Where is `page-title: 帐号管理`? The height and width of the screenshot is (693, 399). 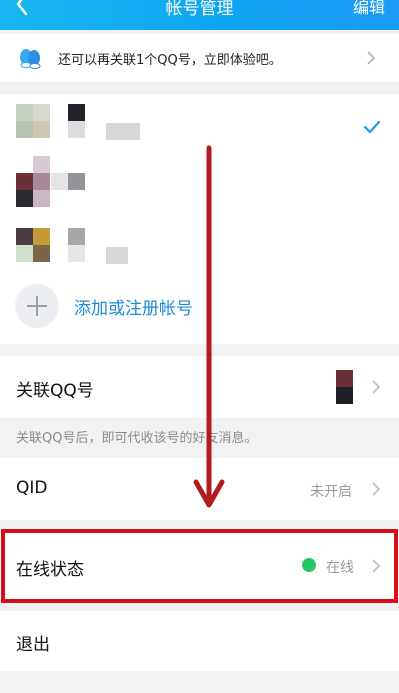
page-title: 帐号管理 is located at coordinates (199, 9).